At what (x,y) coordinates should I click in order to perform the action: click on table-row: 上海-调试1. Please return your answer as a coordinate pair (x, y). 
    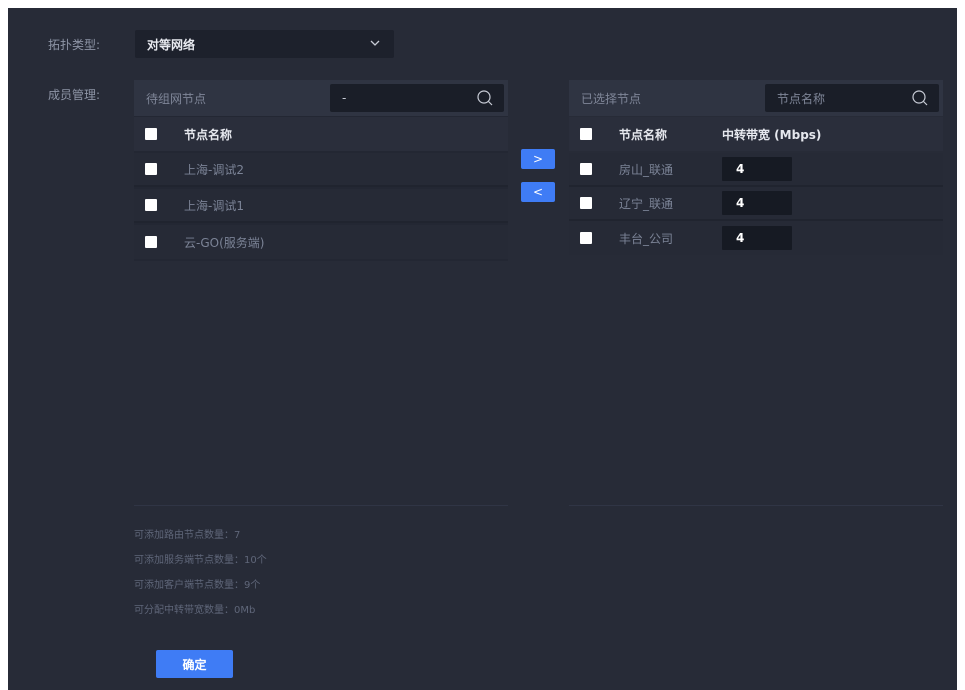
    Looking at the image, I should click on (321, 206).